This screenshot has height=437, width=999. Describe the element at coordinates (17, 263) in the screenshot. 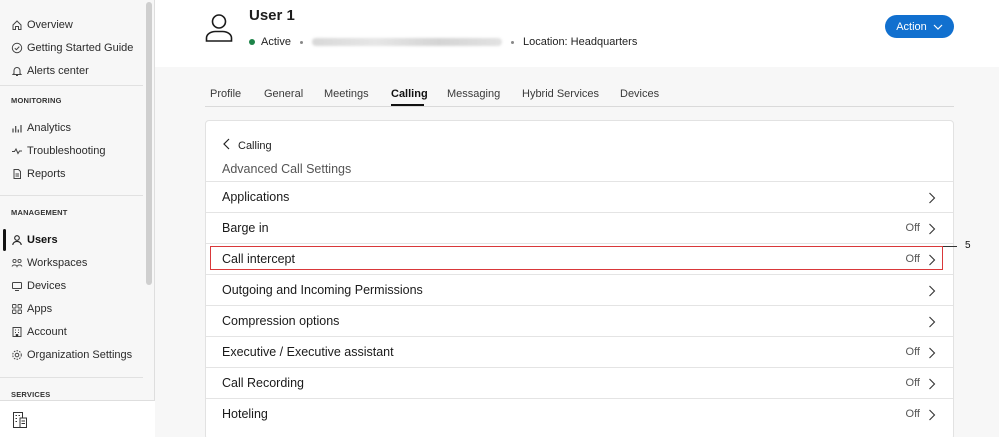

I see `workspaces-icon` at that location.